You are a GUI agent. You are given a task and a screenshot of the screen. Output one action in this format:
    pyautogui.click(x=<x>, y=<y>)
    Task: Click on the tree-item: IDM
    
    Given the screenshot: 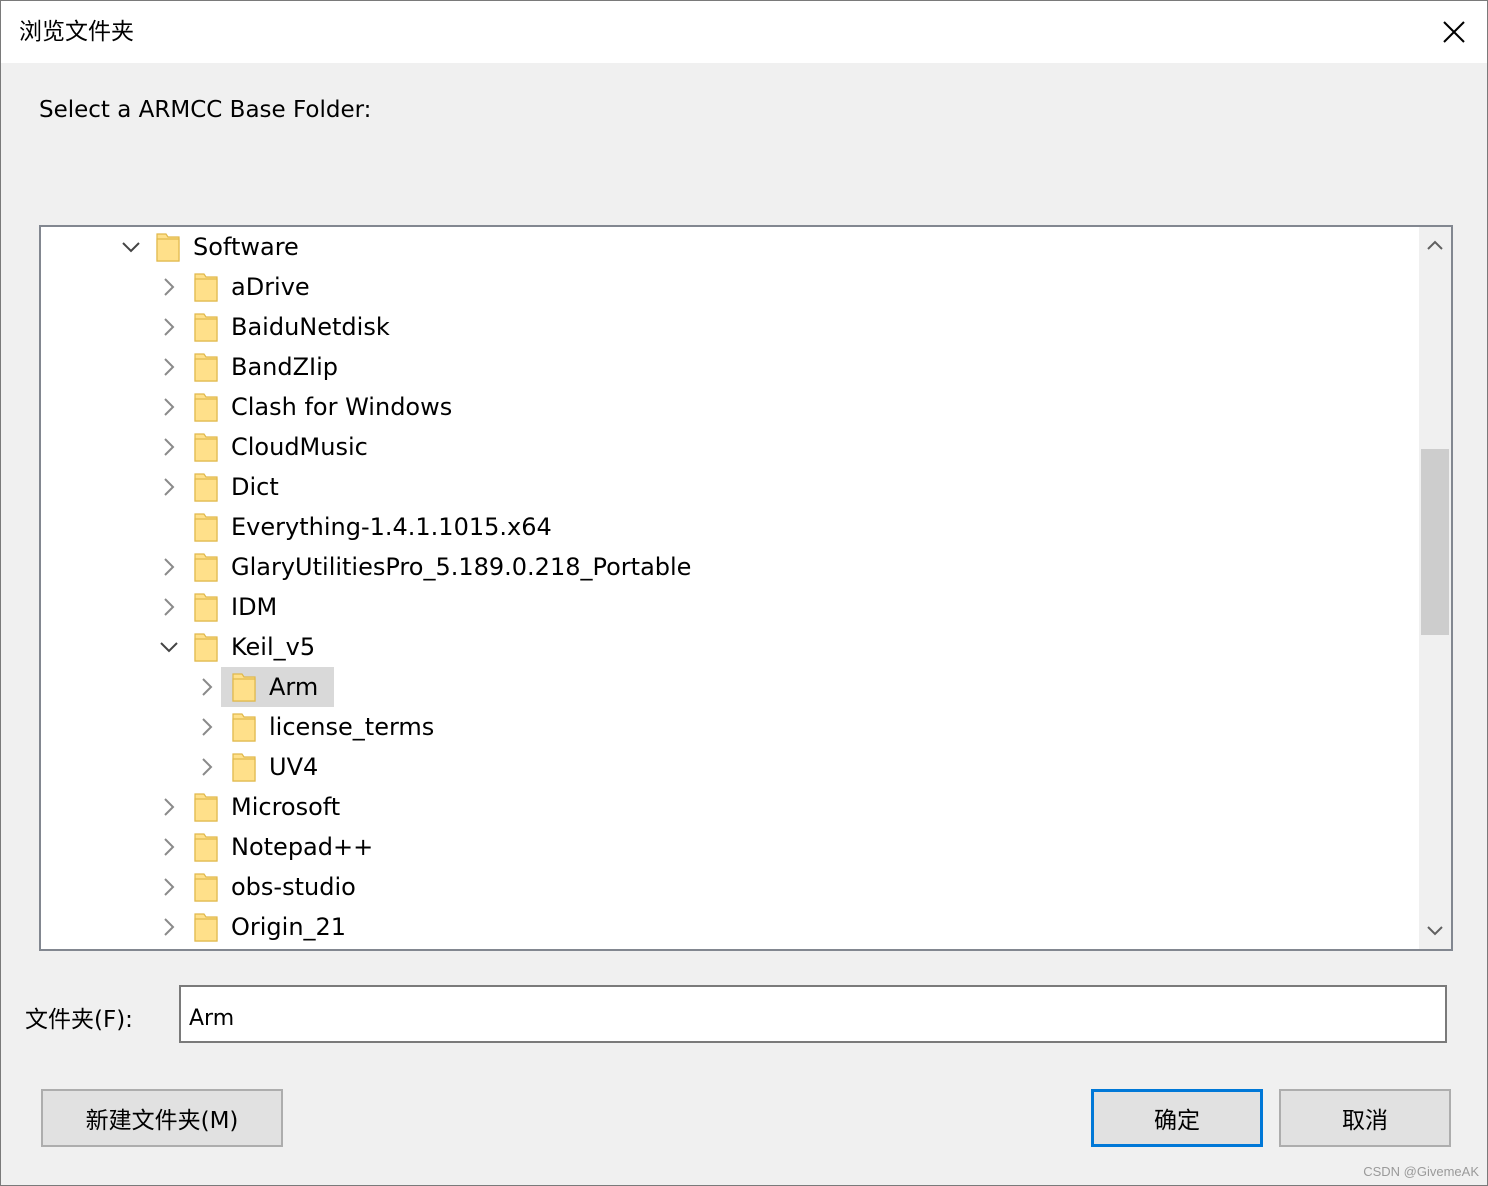 What is the action you would take?
    pyautogui.click(x=224, y=607)
    